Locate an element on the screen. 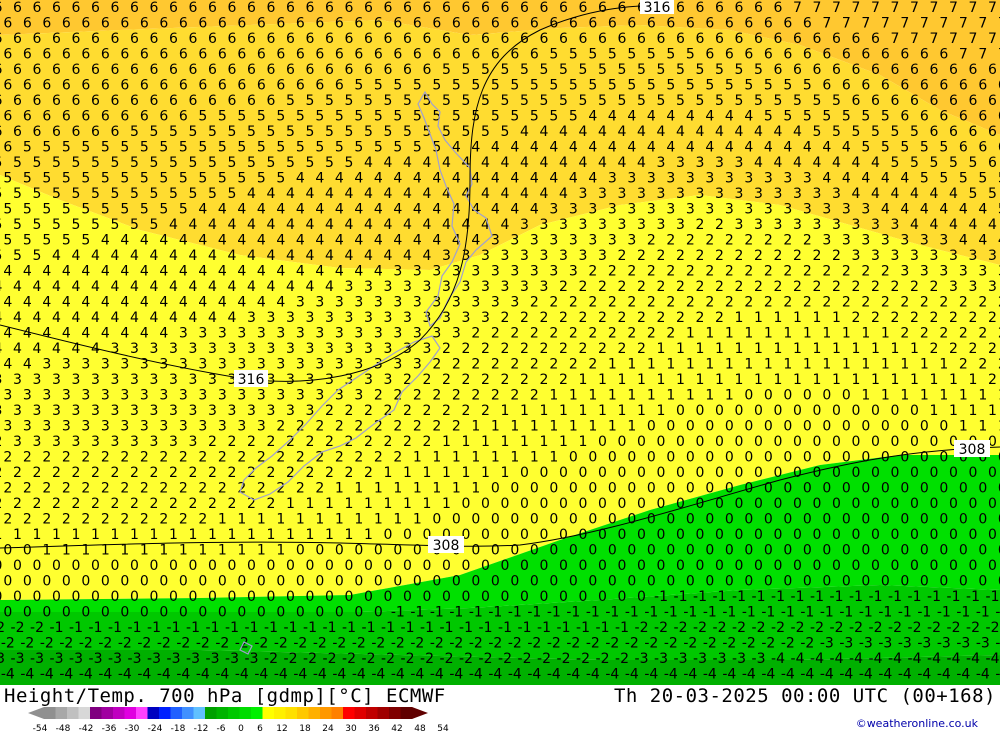  credit-link: ©weatheronline.co.uk is located at coordinates (917, 723).